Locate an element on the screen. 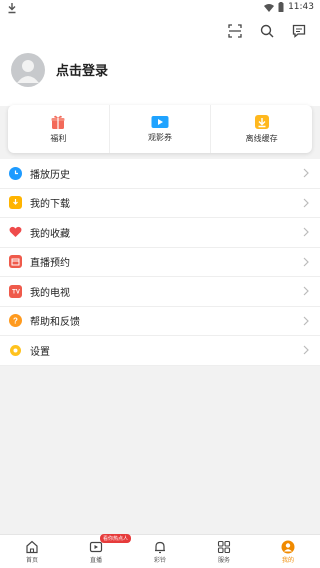  profile-icon is located at coordinates (288, 546).